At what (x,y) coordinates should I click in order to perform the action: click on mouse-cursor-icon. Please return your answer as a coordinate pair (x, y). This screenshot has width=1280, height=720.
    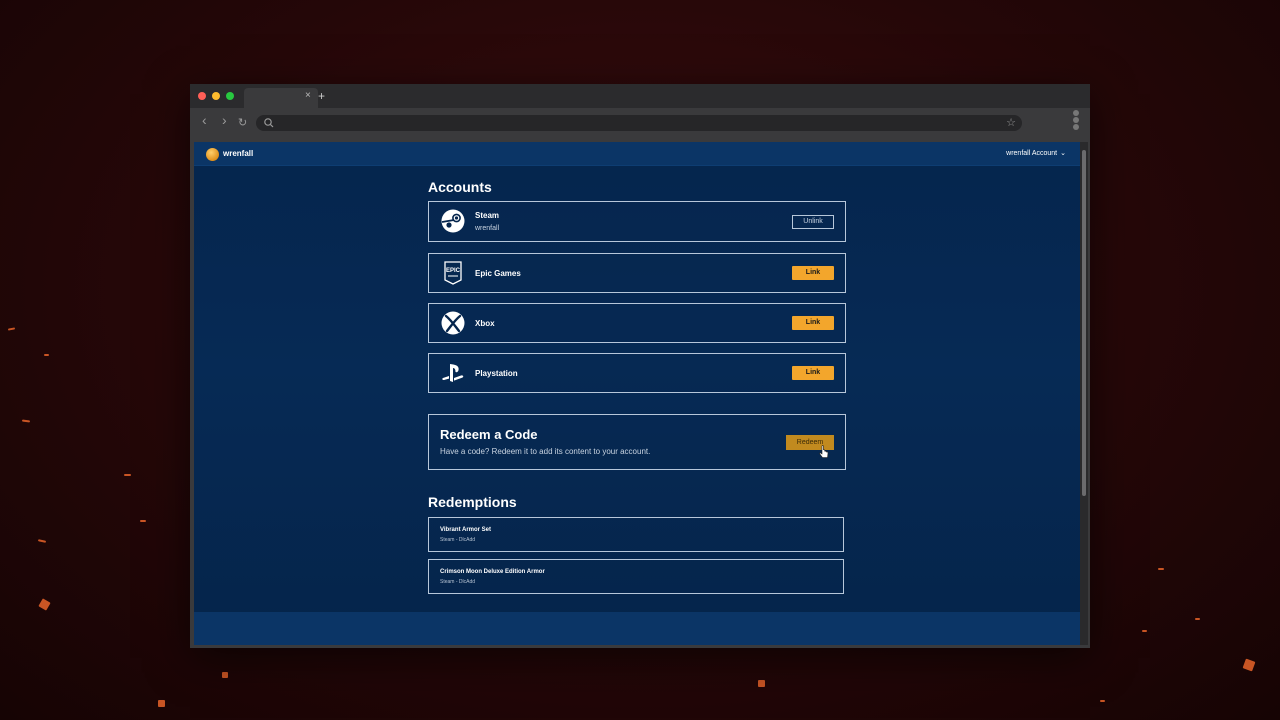
    Looking at the image, I should click on (824, 451).